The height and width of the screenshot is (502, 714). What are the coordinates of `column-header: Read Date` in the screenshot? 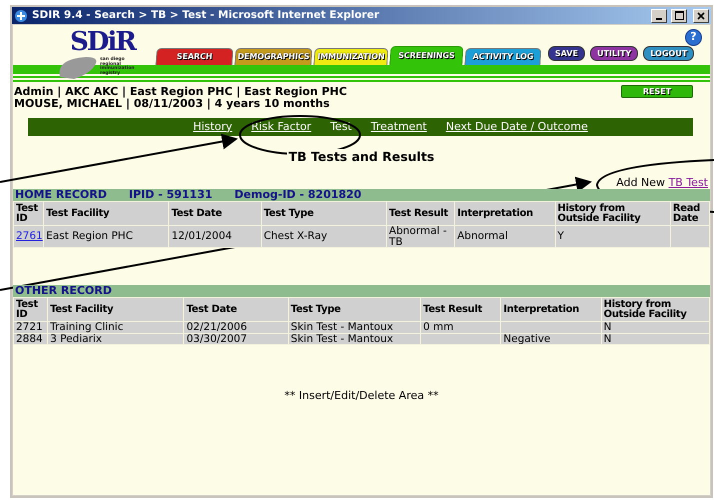 It's located at (690, 214).